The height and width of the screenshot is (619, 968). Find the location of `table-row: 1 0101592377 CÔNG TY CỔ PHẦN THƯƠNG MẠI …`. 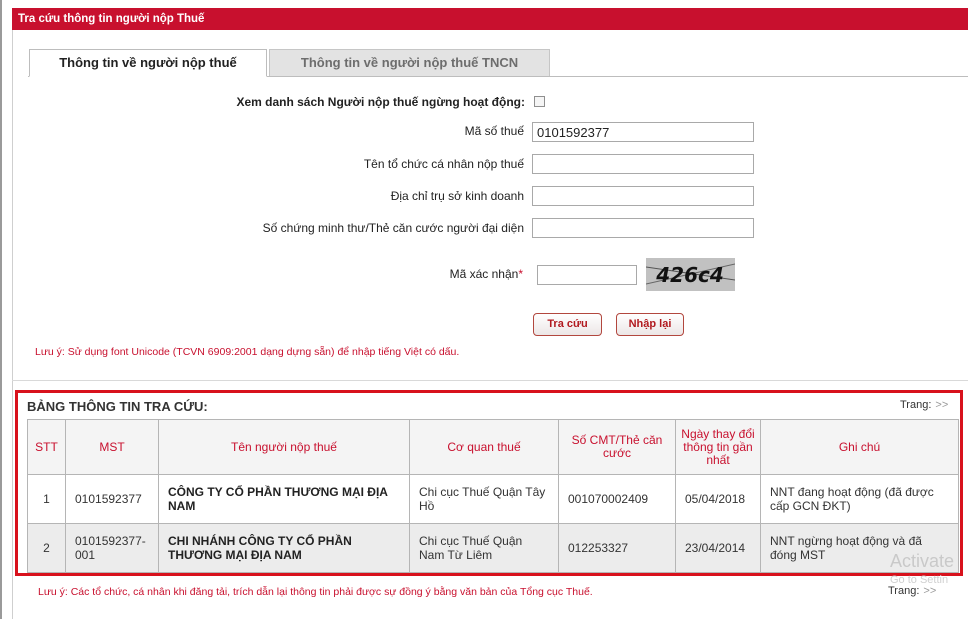

table-row: 1 0101592377 CÔNG TY CỔ PHẦN THƯƠNG MẠI … is located at coordinates (493, 499).